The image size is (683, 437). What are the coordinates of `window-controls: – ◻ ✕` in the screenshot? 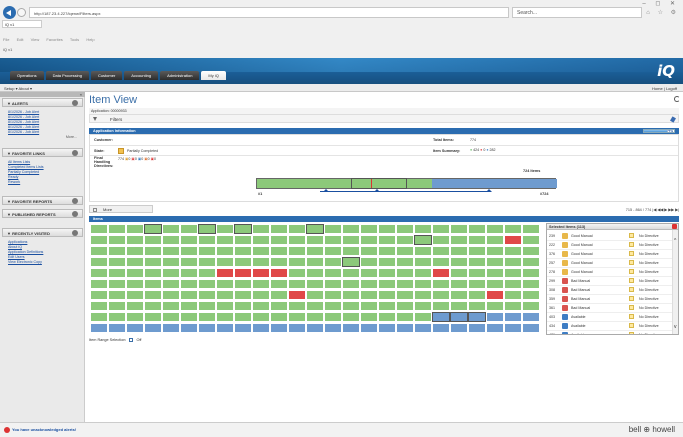 It's located at (660, 3).